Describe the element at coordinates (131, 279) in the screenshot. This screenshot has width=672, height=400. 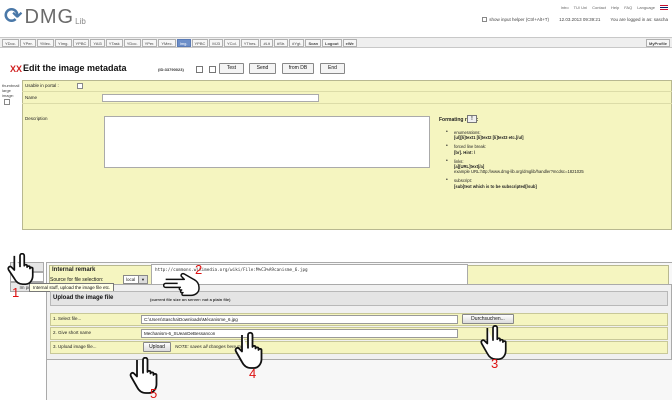
I see `source-select-value: local` at that location.